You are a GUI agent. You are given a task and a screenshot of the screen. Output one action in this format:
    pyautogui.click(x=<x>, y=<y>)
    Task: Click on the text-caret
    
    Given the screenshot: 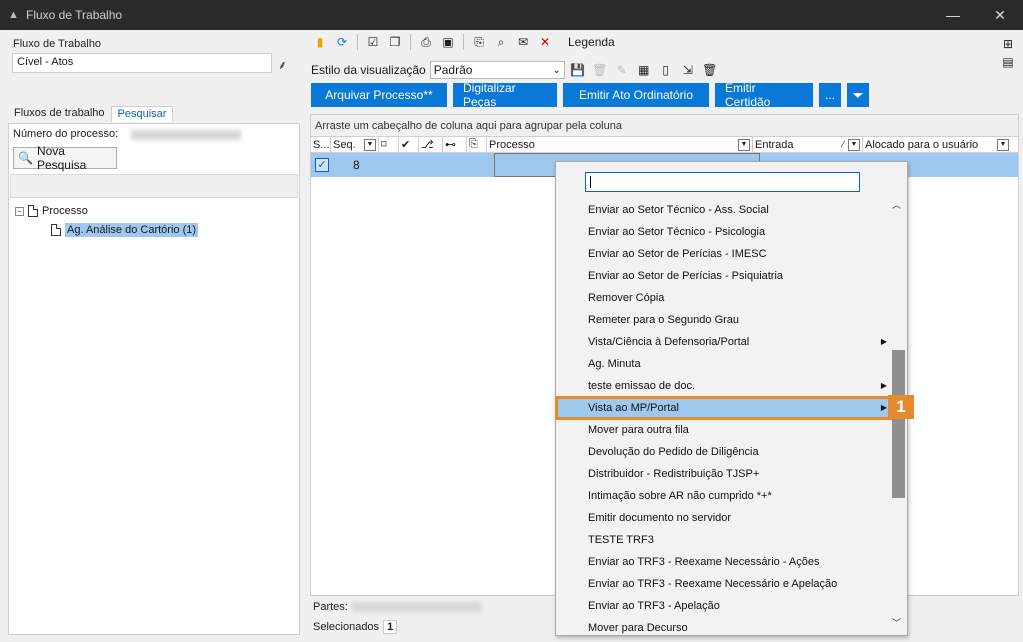 What is the action you would take?
    pyautogui.click(x=590, y=182)
    